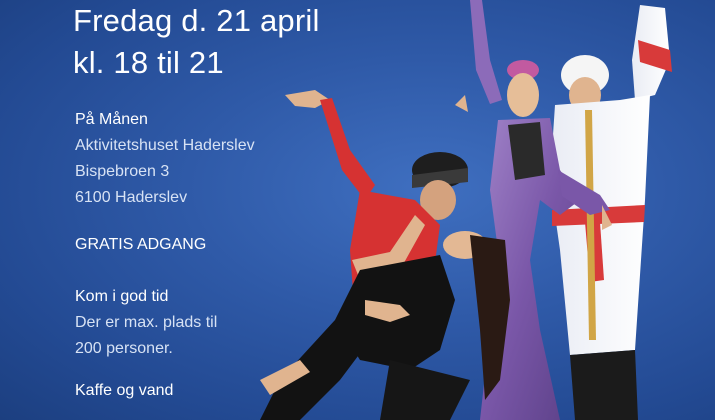  What do you see at coordinates (165, 145) in the screenshot?
I see `venue-building: Aktivitetshuset Haderslev` at bounding box center [165, 145].